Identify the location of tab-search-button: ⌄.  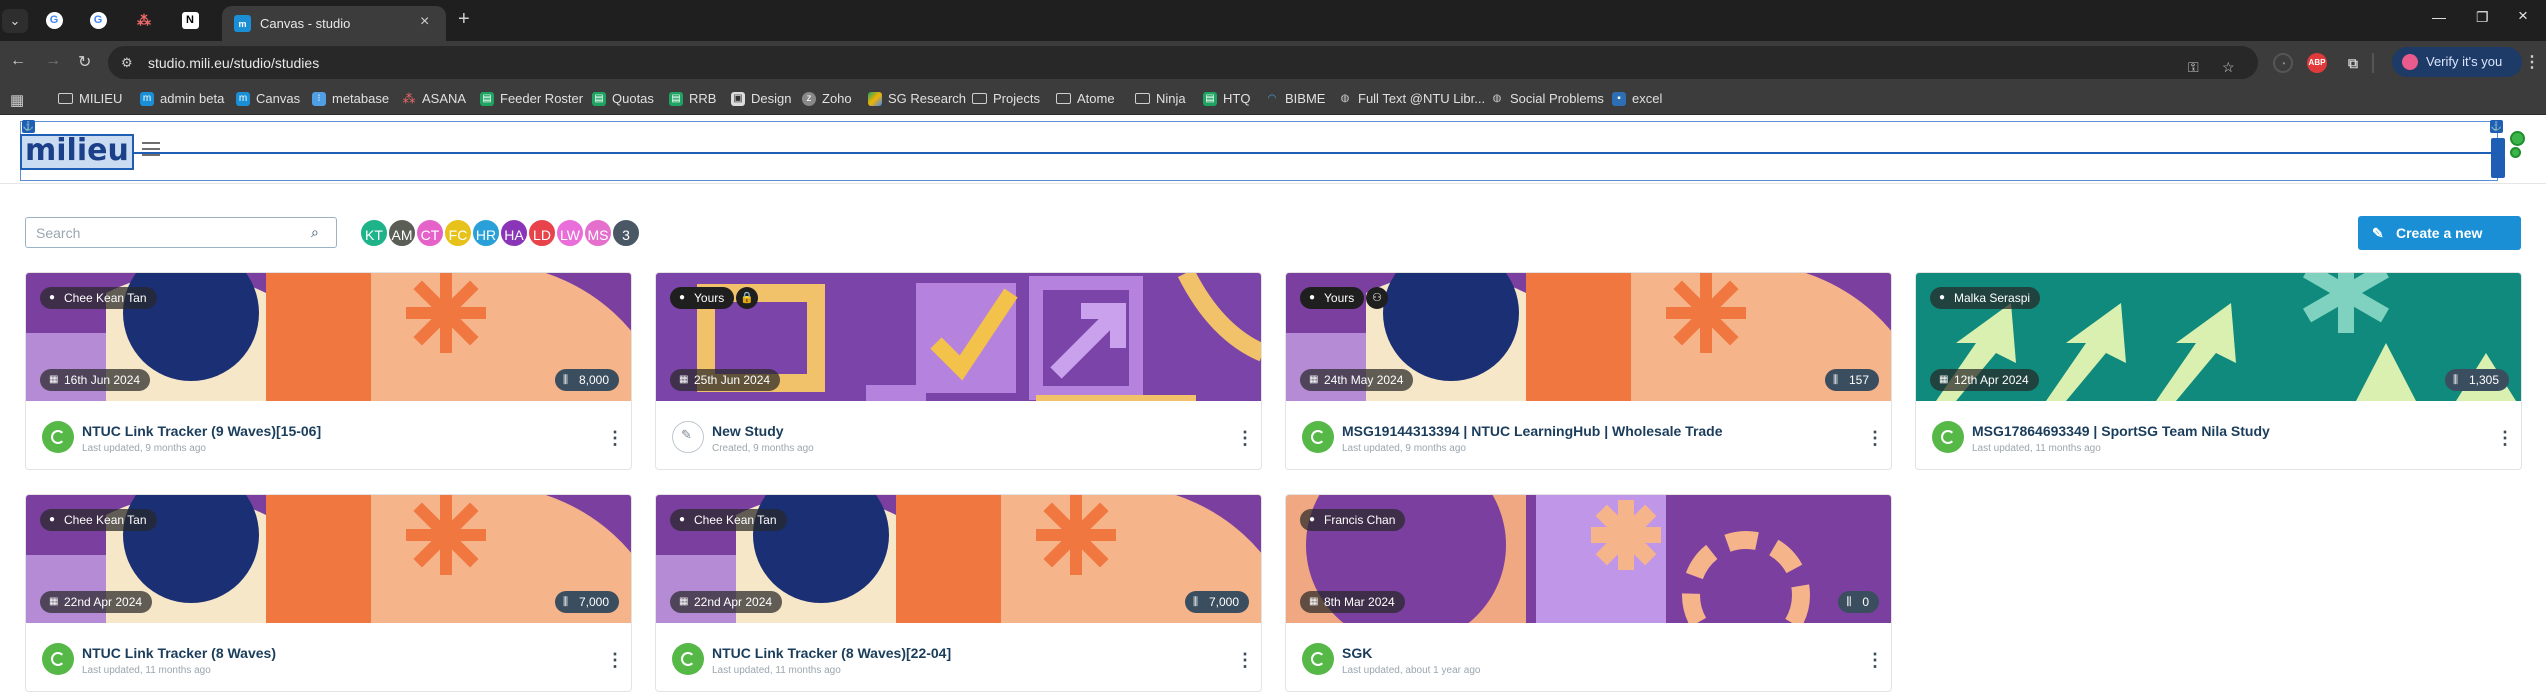
(15, 21).